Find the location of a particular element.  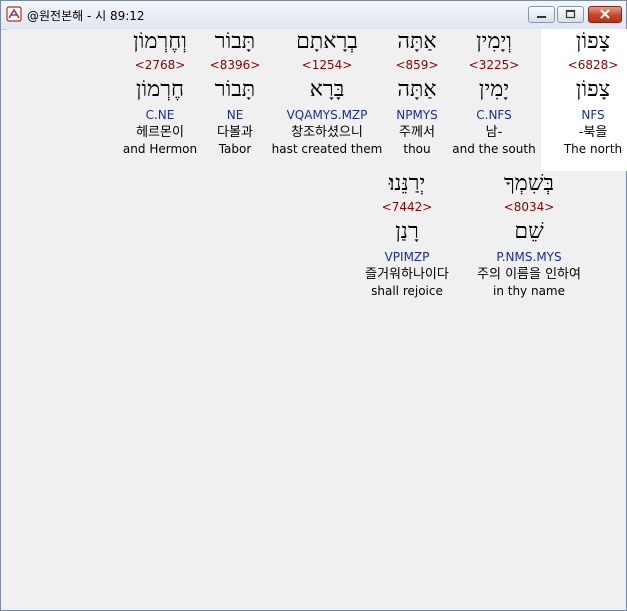

strong-number: <6828> is located at coordinates (584, 65).